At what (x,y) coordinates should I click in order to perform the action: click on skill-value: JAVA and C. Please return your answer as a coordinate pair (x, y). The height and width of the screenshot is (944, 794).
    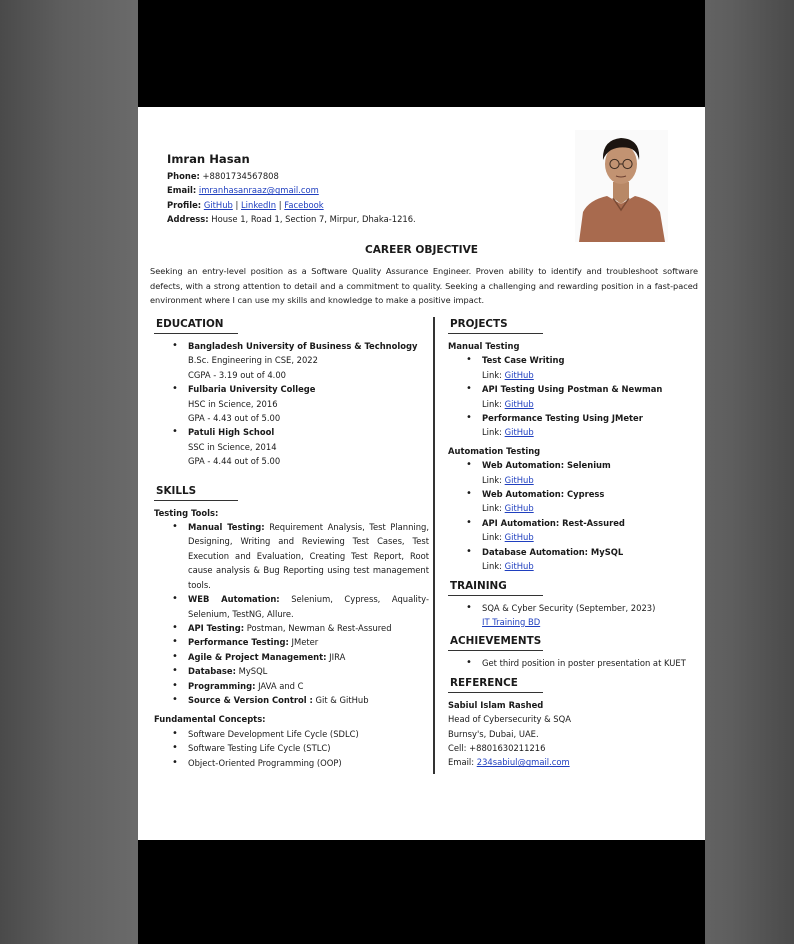
    Looking at the image, I should click on (281, 685).